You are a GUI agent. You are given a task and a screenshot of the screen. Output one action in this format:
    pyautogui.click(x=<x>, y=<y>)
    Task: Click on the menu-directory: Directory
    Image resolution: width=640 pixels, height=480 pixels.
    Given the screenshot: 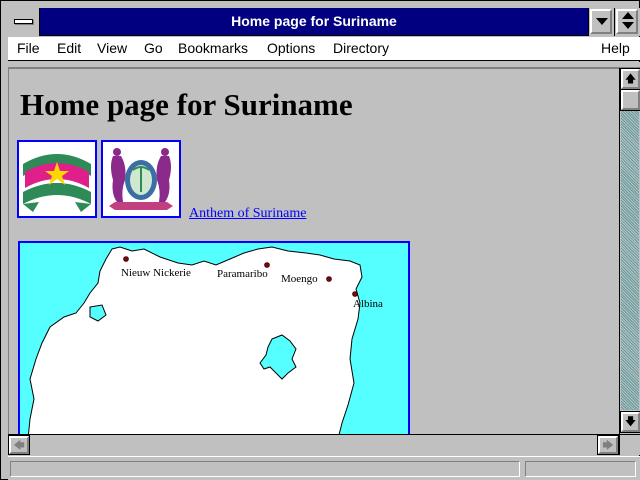 What is the action you would take?
    pyautogui.click(x=361, y=48)
    